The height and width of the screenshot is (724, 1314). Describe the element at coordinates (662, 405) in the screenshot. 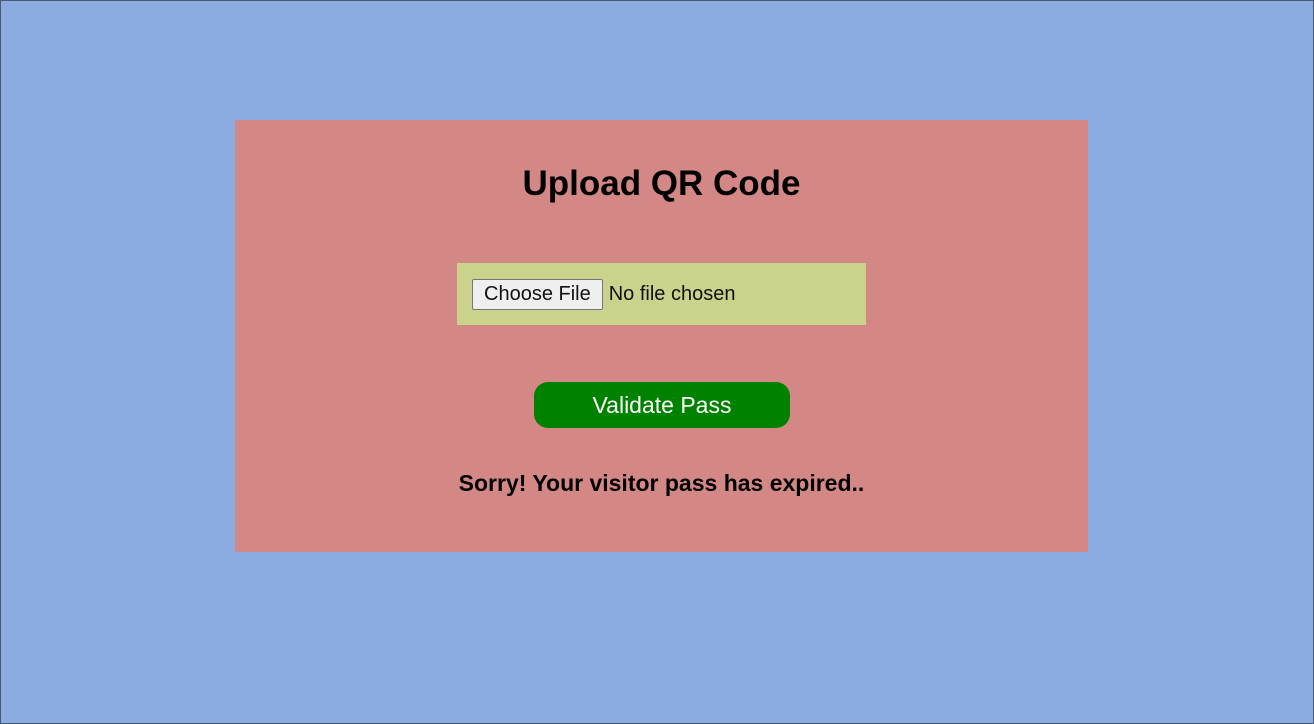

I see `validate-pass-button: Validate Pass` at that location.